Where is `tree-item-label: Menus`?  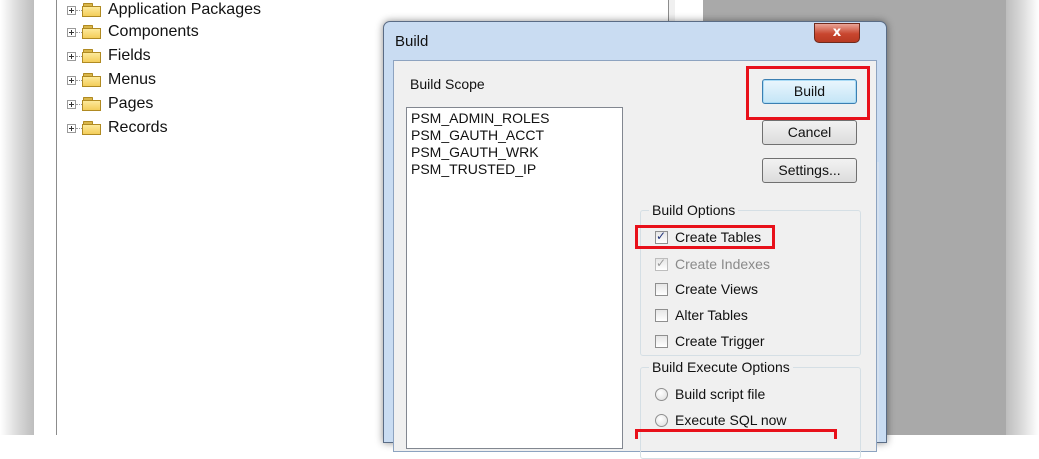 tree-item-label: Menus is located at coordinates (132, 79).